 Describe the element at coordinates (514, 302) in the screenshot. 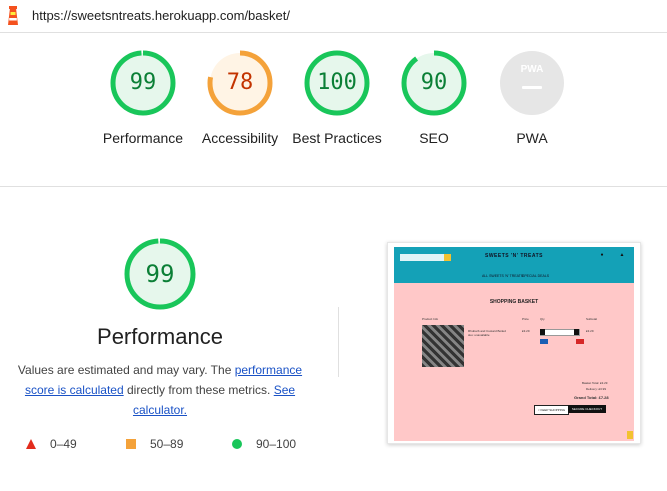

I see `site-page-title: SHOPPING BASKET` at that location.